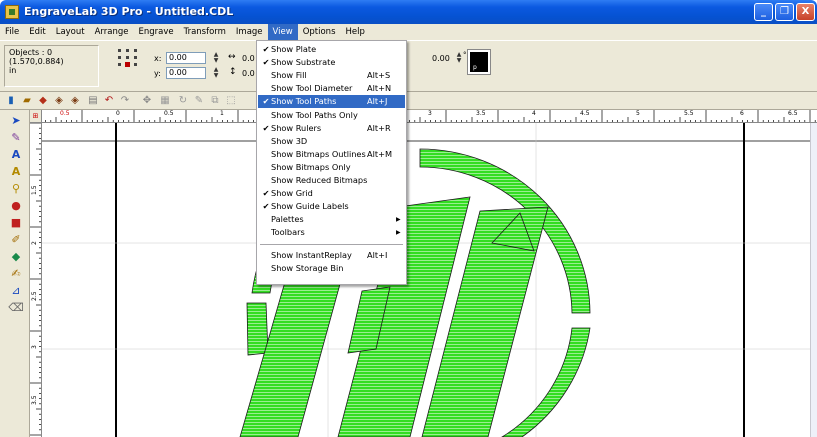  I want to click on menu-image: Image, so click(249, 32).